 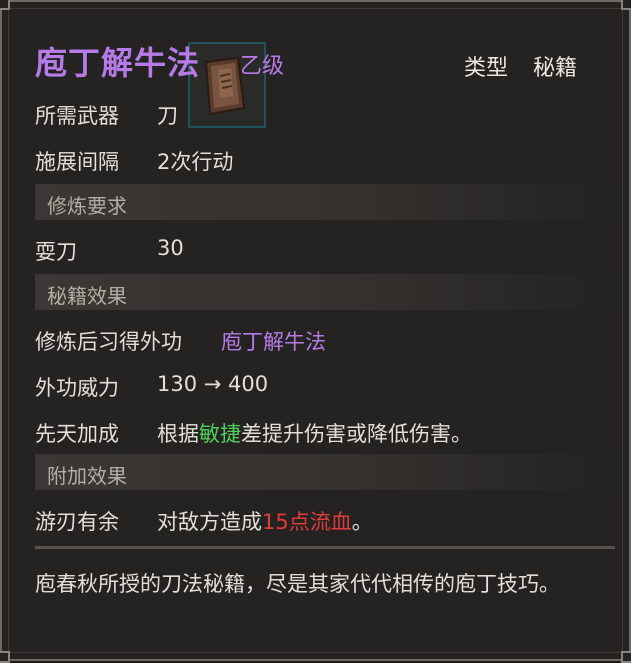 I want to click on required-skill-value: 30, so click(x=170, y=248).